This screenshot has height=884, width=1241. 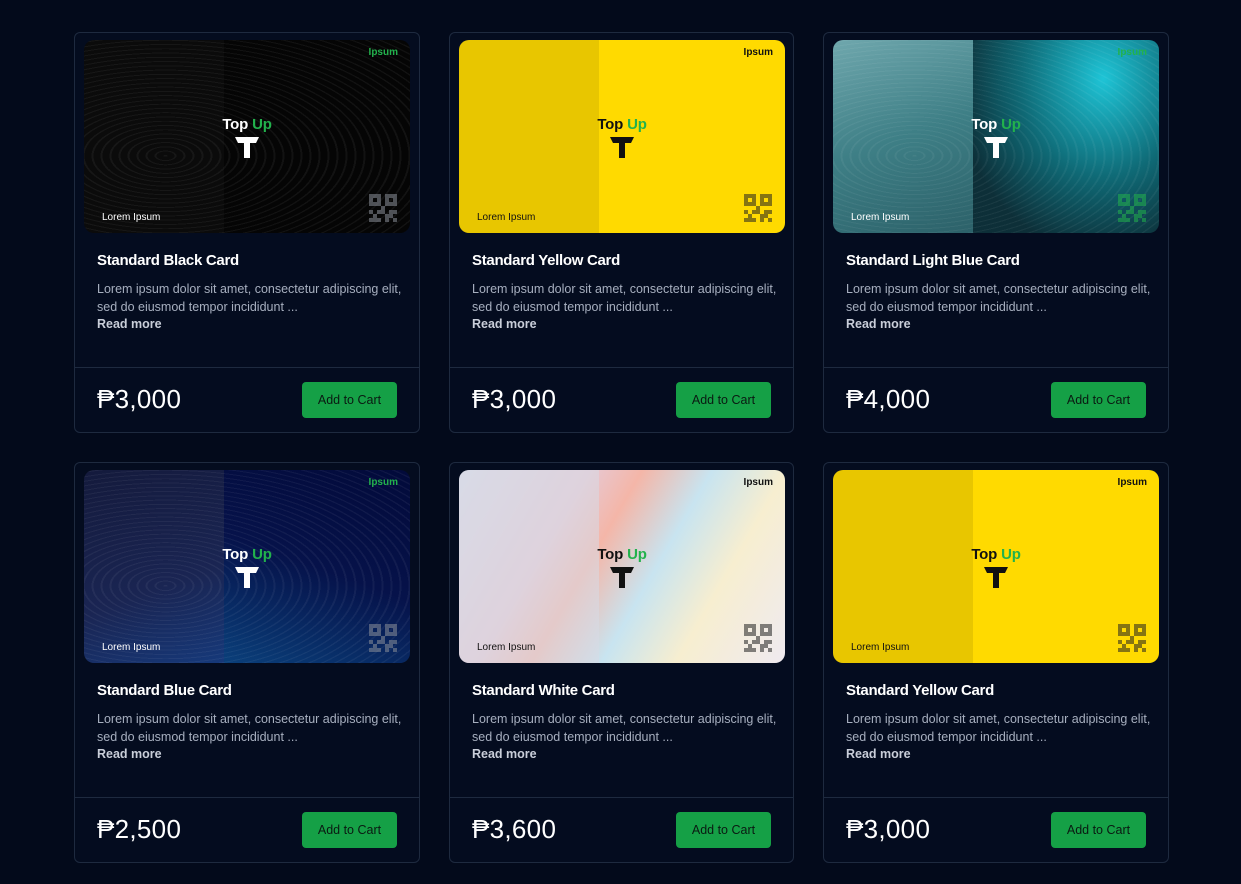 I want to click on product-price: ₱4,000, so click(x=888, y=399).